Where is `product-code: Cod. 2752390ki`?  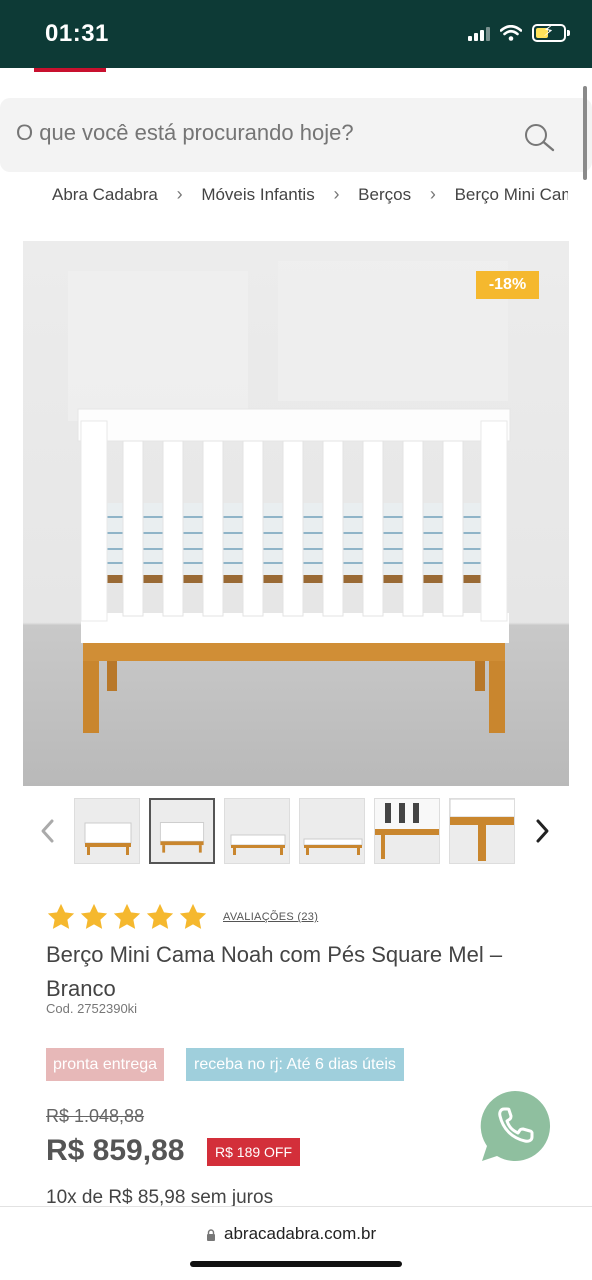
product-code: Cod. 2752390ki is located at coordinates (92, 1008).